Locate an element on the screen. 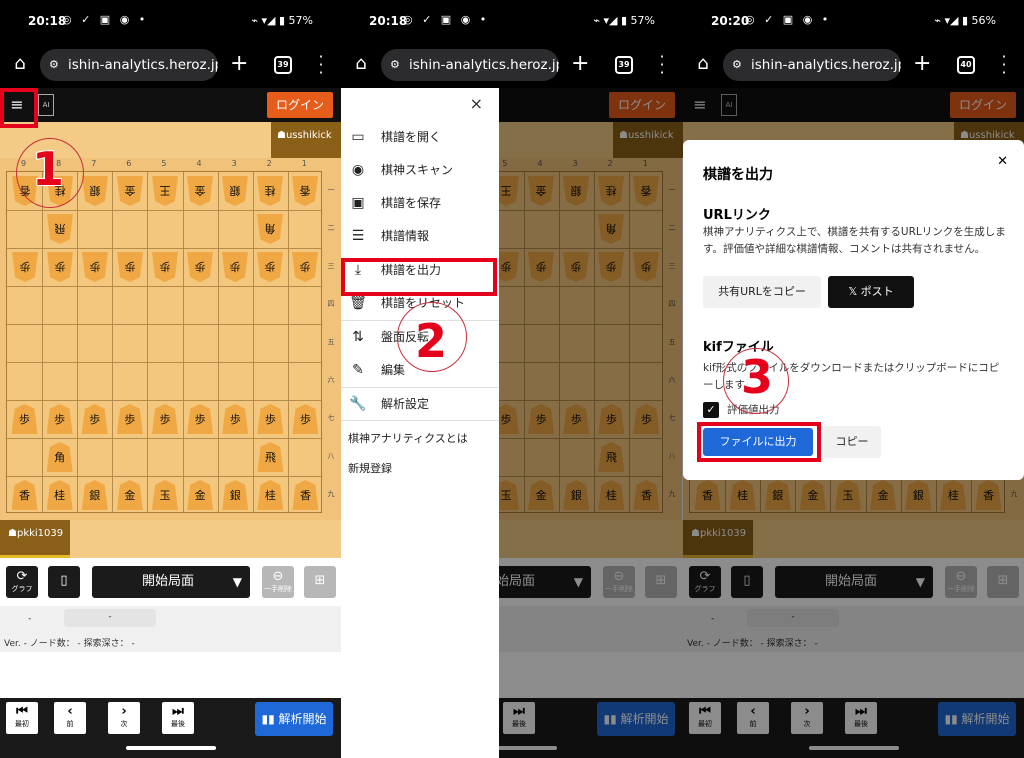  menu-item-4: ☰ 棋譜情報 is located at coordinates (420, 236).